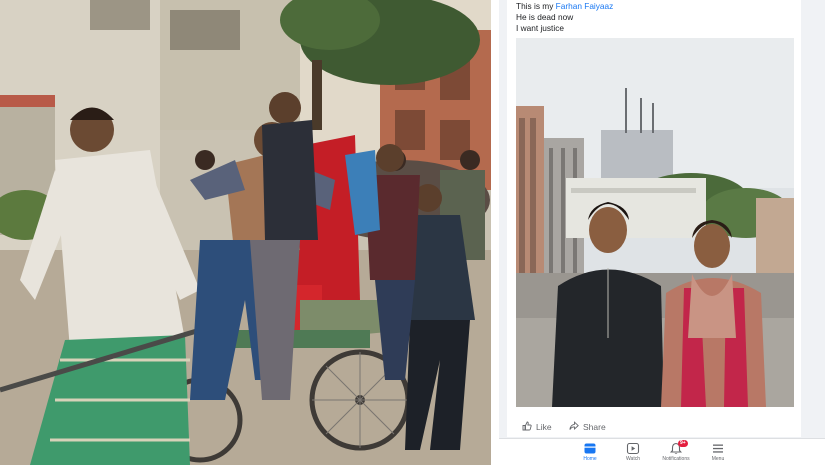 The image size is (825, 465). Describe the element at coordinates (536, 6) in the screenshot. I see `post-line-1-prefix: This is my` at that location.